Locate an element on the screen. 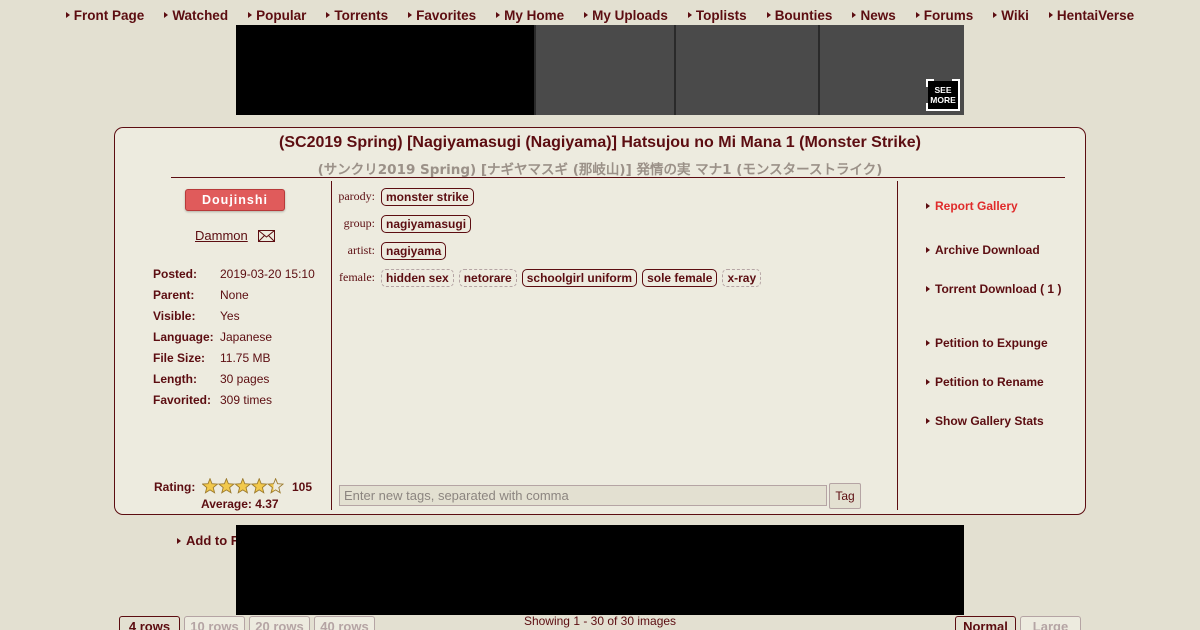  nav-bounties: Bounties is located at coordinates (799, 15).